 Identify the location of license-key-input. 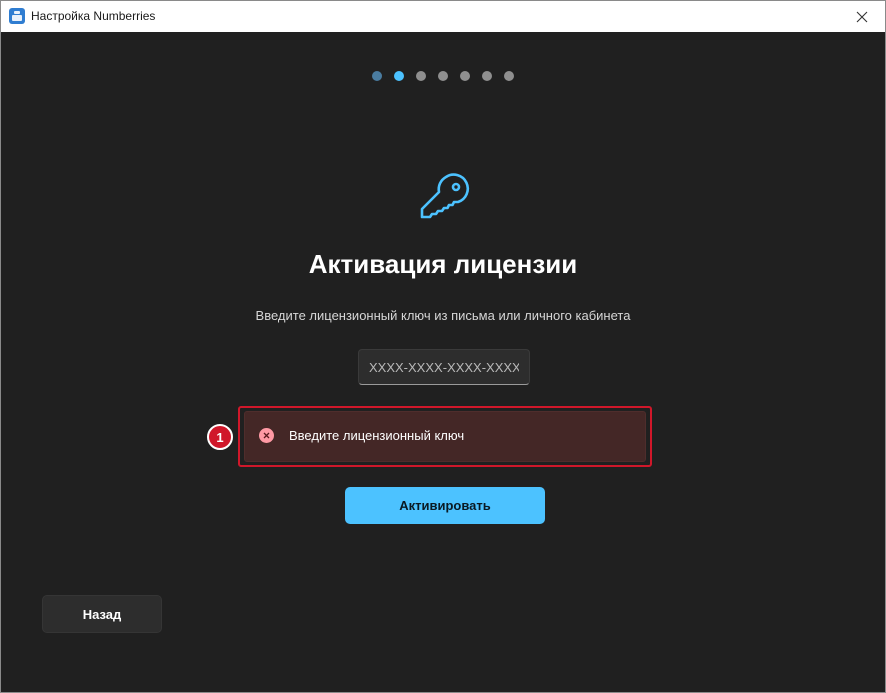
(444, 367).